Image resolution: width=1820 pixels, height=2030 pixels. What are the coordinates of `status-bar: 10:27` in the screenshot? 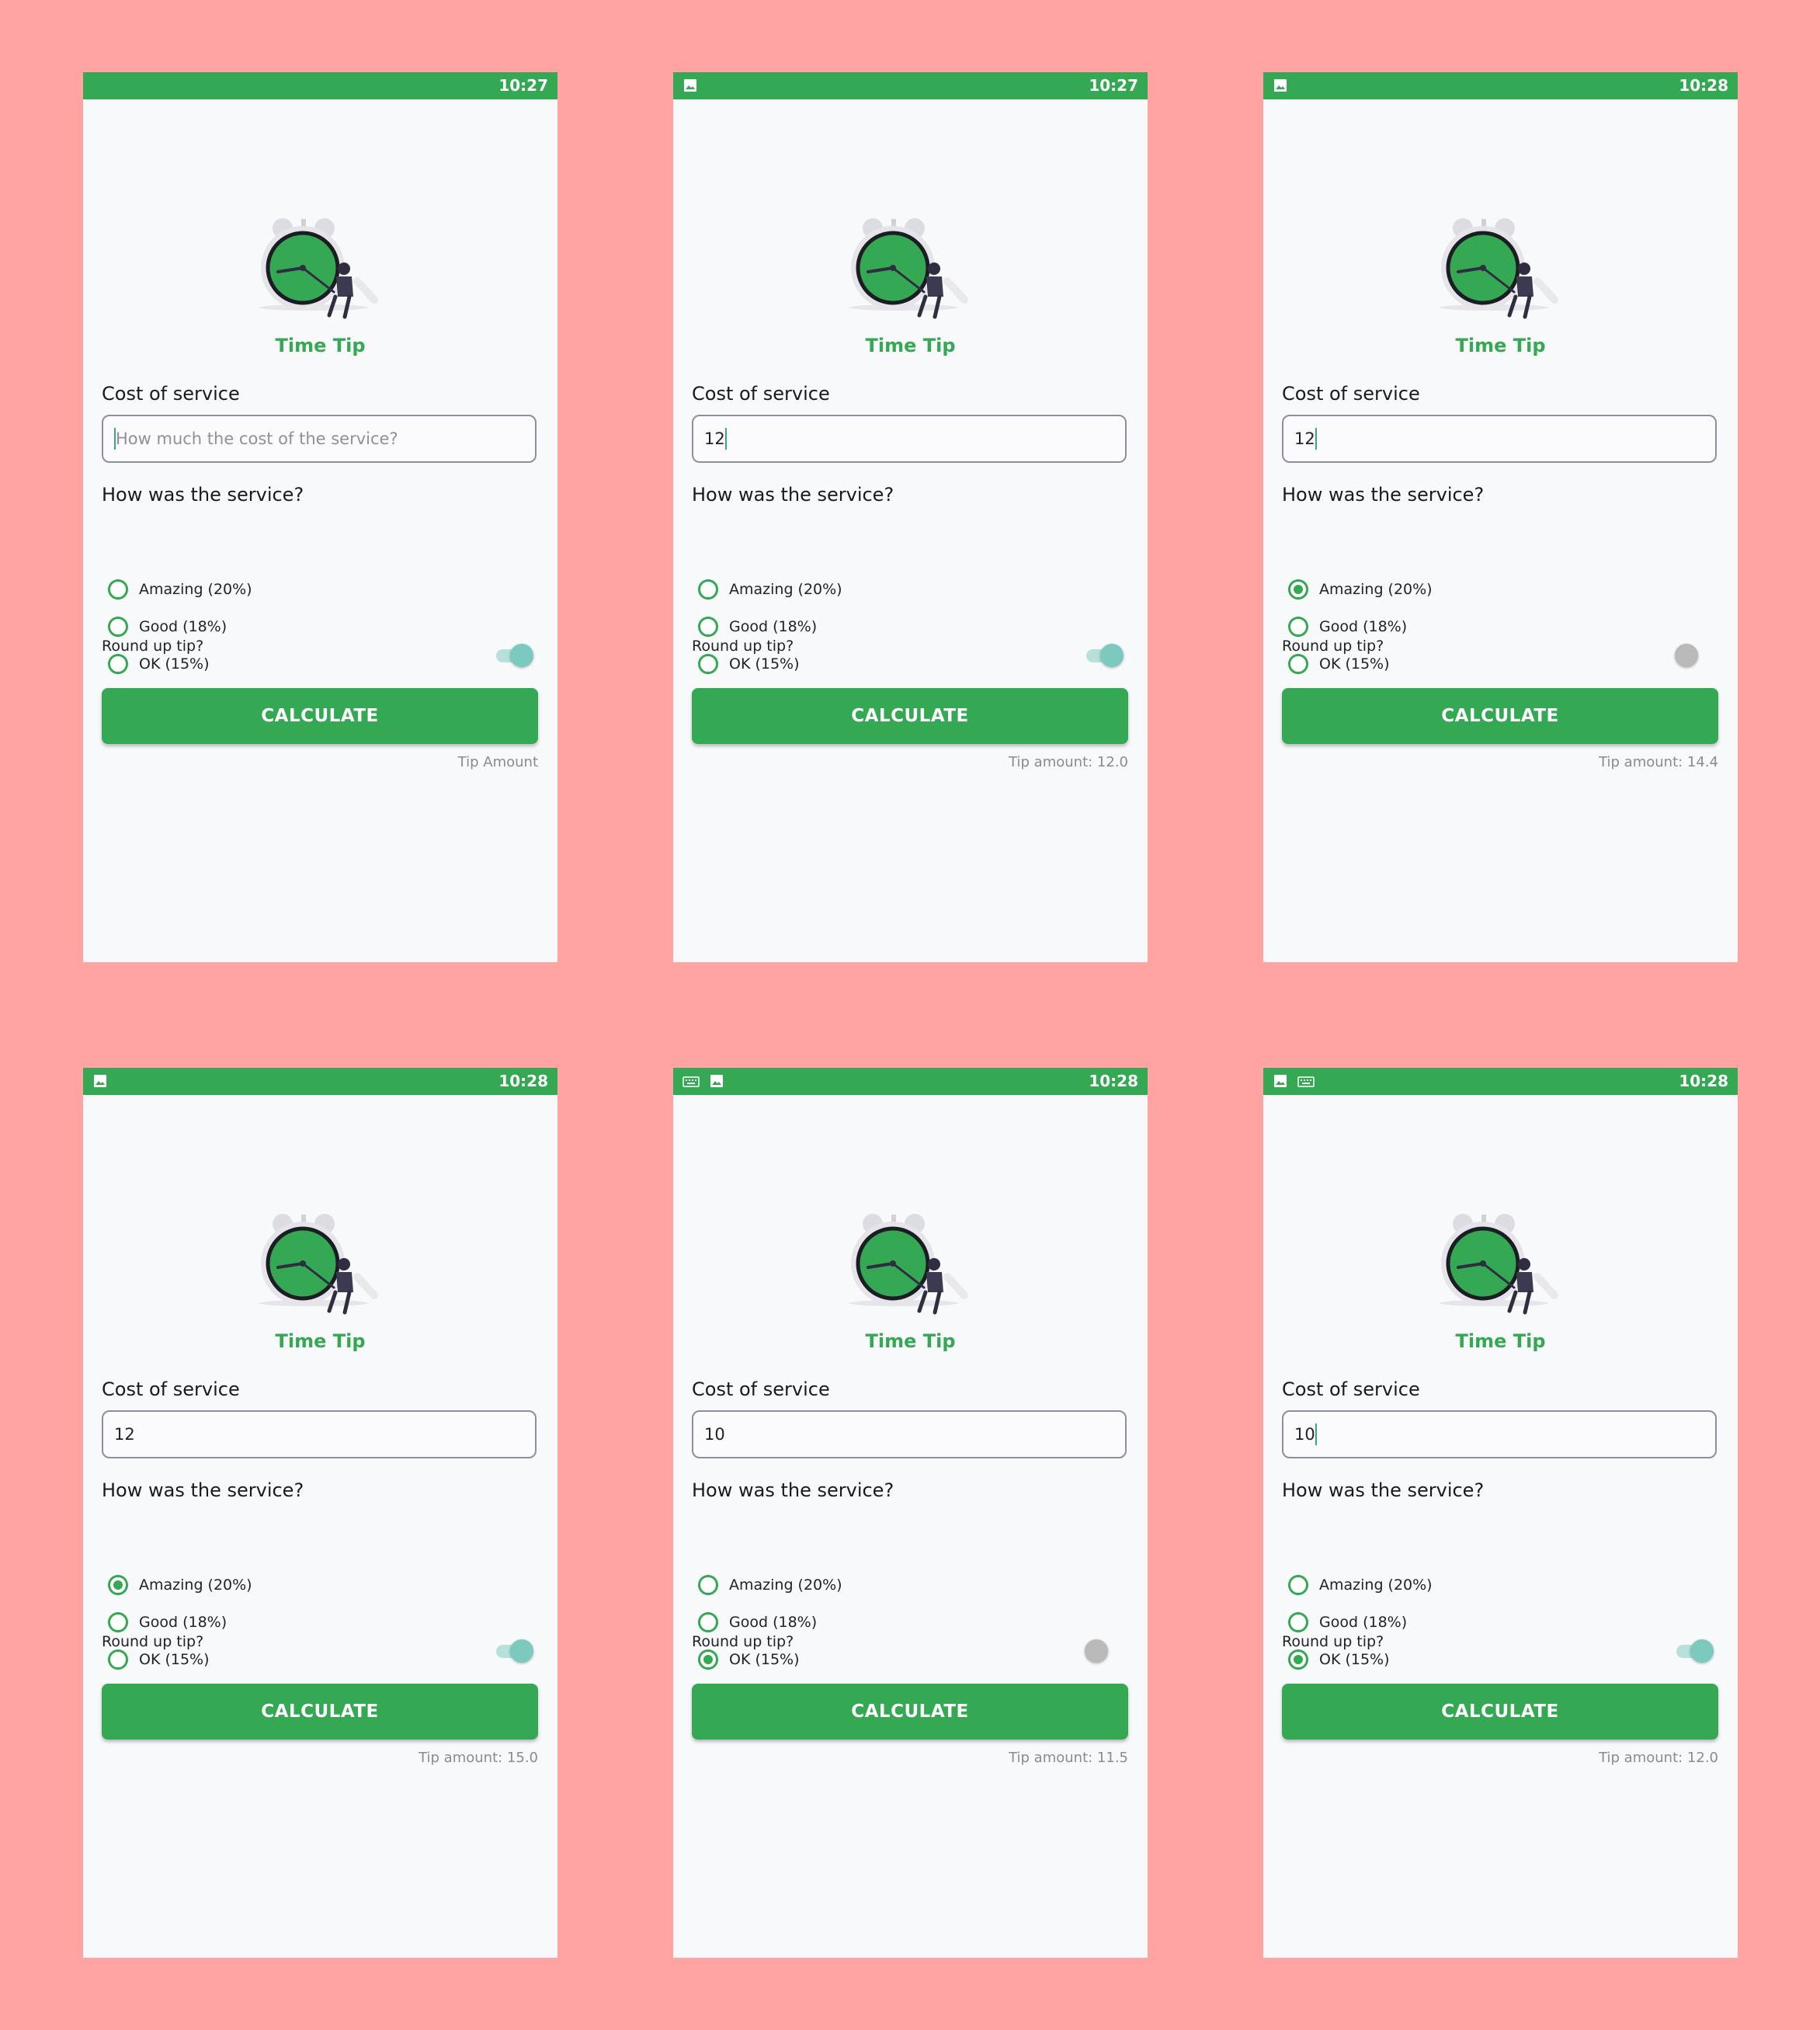 It's located at (911, 85).